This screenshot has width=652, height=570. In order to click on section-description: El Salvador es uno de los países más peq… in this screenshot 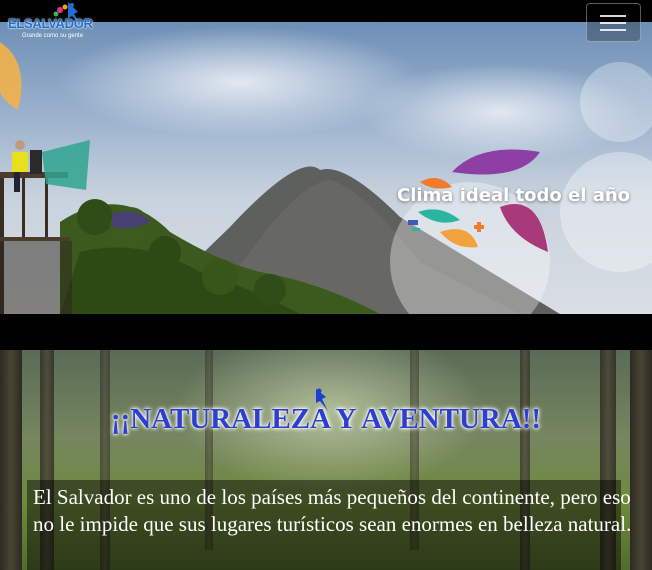, I will do `click(332, 510)`.